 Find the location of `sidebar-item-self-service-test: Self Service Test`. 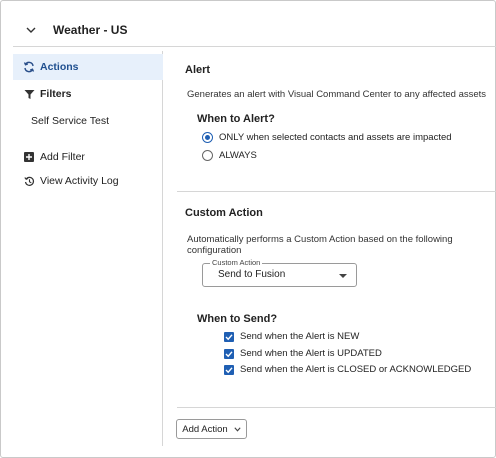

sidebar-item-self-service-test: Self Service Test is located at coordinates (88, 121).